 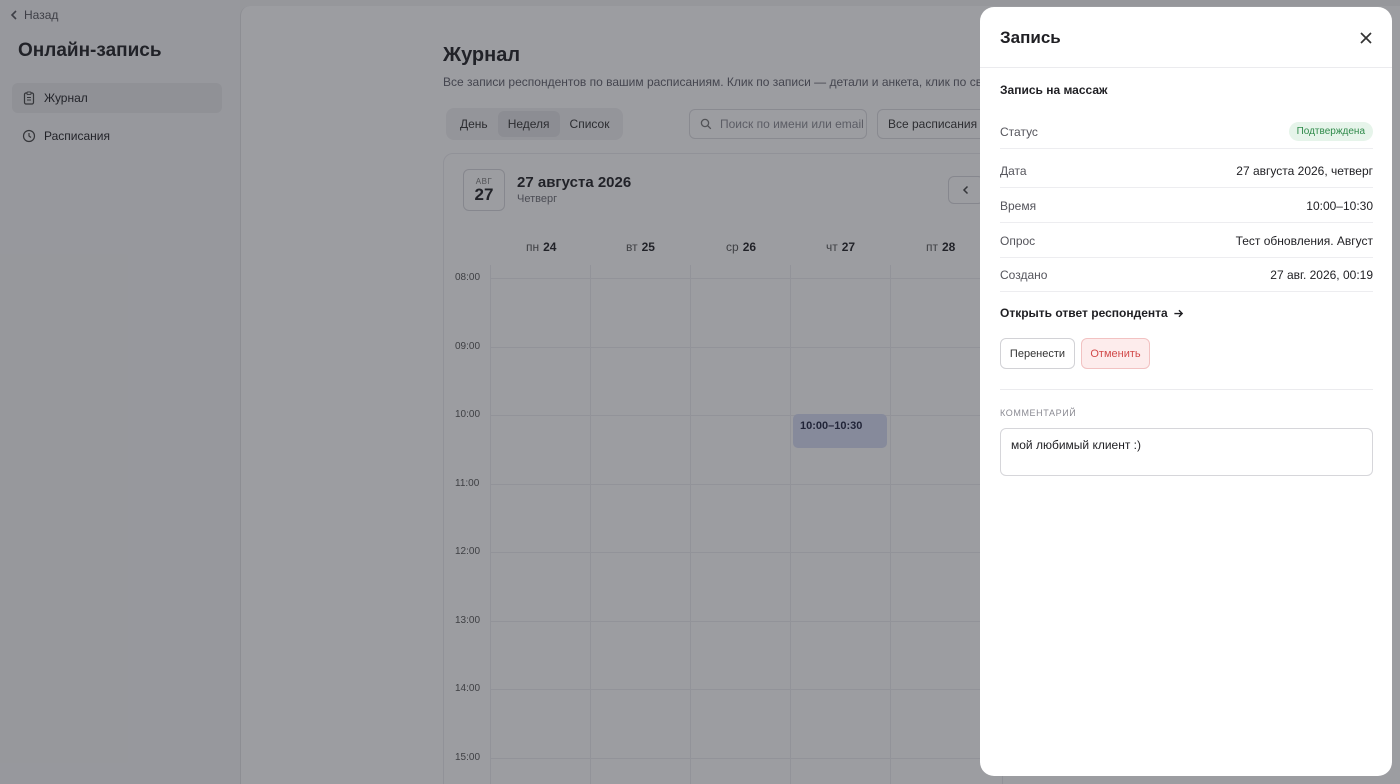 I want to click on cancel-booking-button: Отменить, so click(x=1115, y=353).